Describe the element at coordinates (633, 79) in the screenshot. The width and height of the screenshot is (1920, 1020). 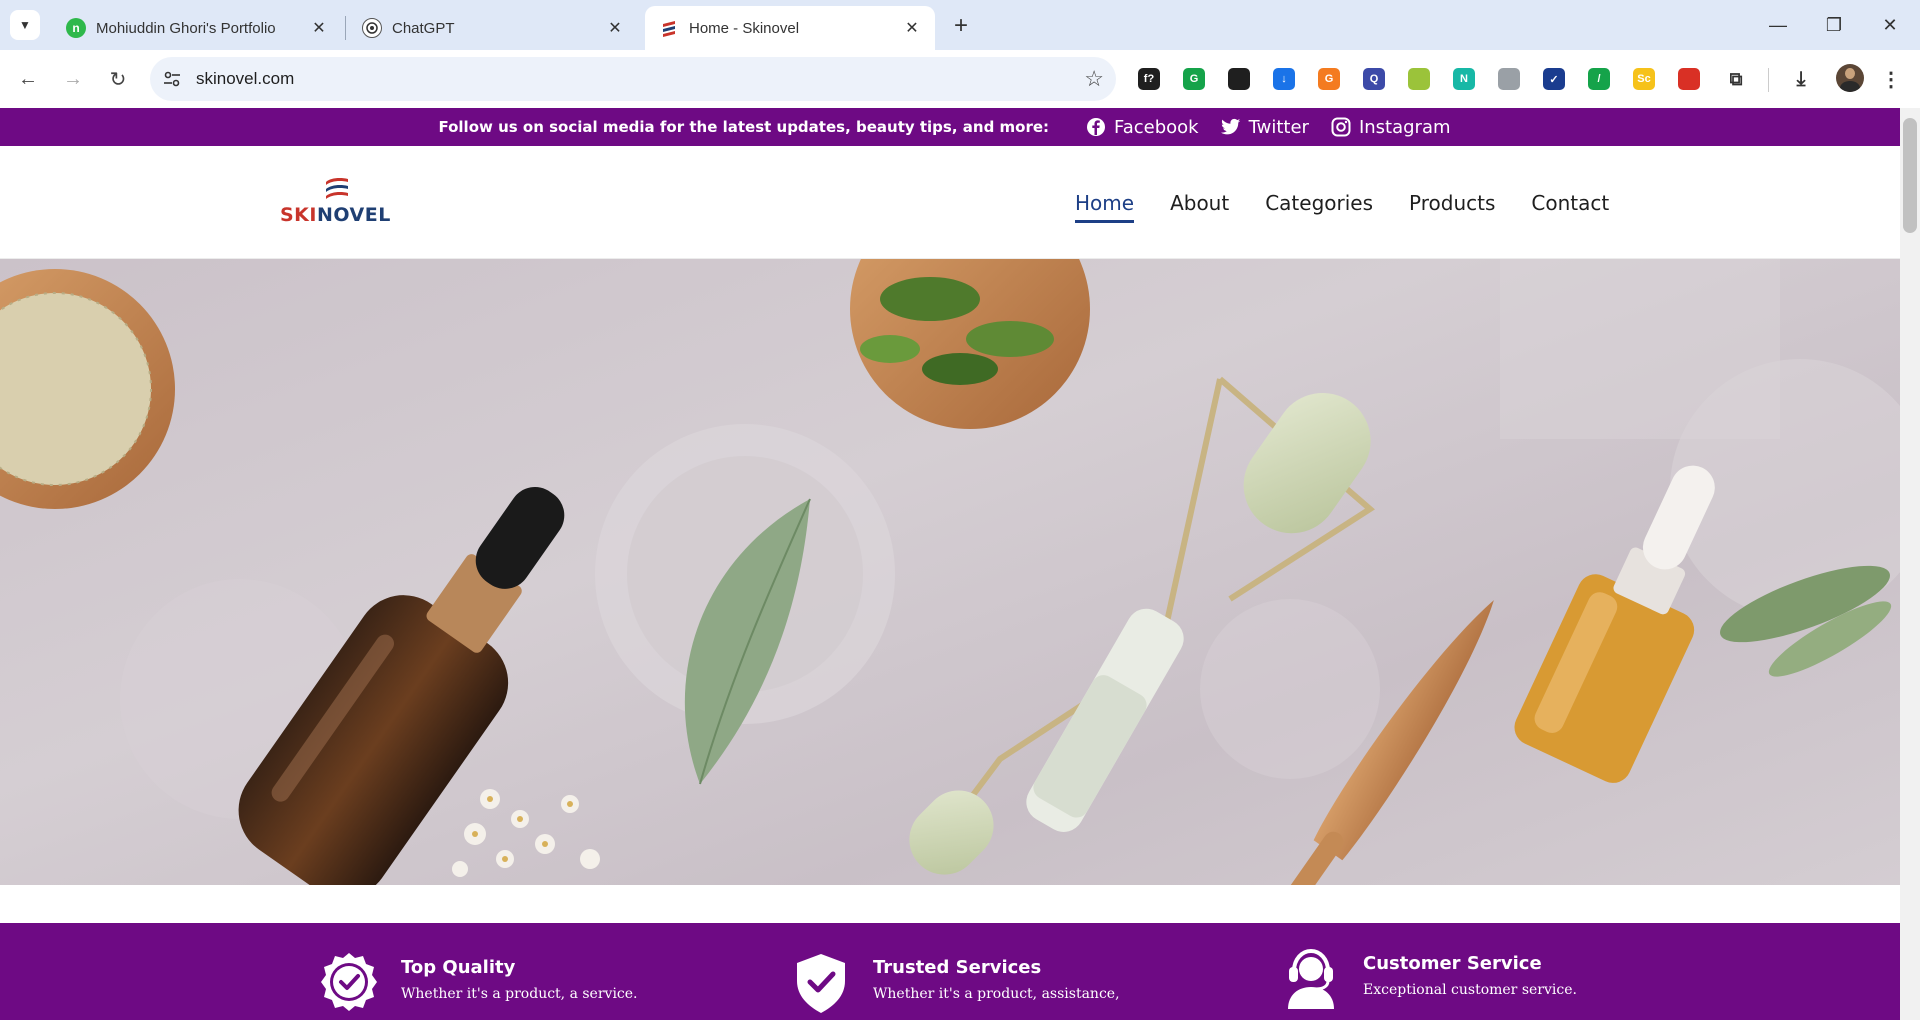
I see `address-bar: skinovel.com ☆` at that location.